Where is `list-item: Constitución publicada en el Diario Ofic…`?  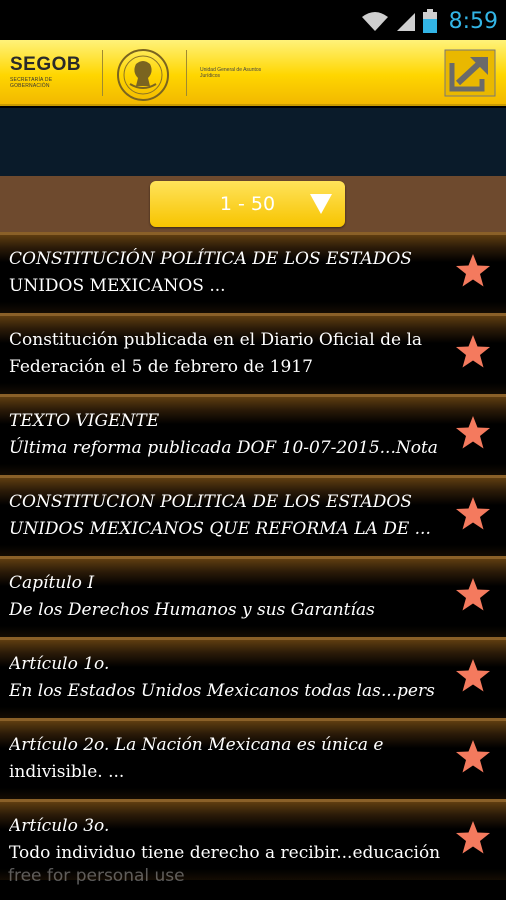 list-item: Constitución publicada en el Diario Ofic… is located at coordinates (253, 353).